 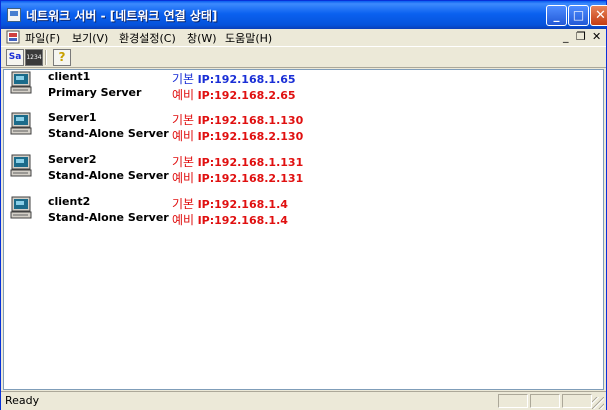 I want to click on title-bar: 네트워크 서버 - [네트워크 연결 상태] _ □ ✕, so click(x=304, y=15).